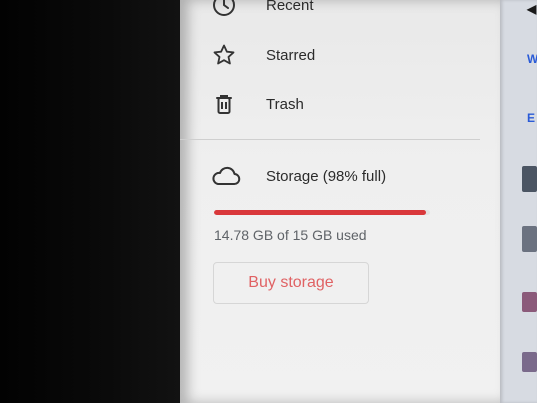 The height and width of the screenshot is (403, 537). I want to click on clock-icon, so click(224, 9).